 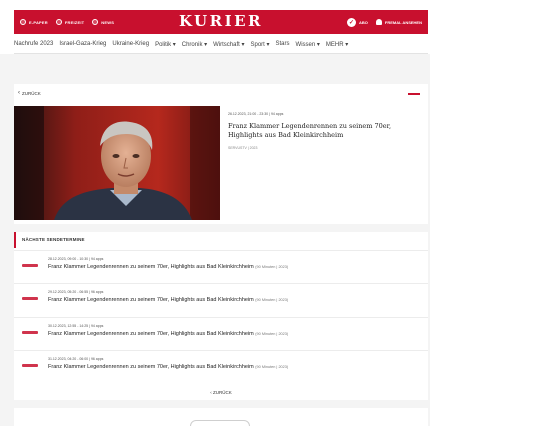 I want to click on back-link-bottom: ‹ ZURÜCK, so click(x=221, y=392).